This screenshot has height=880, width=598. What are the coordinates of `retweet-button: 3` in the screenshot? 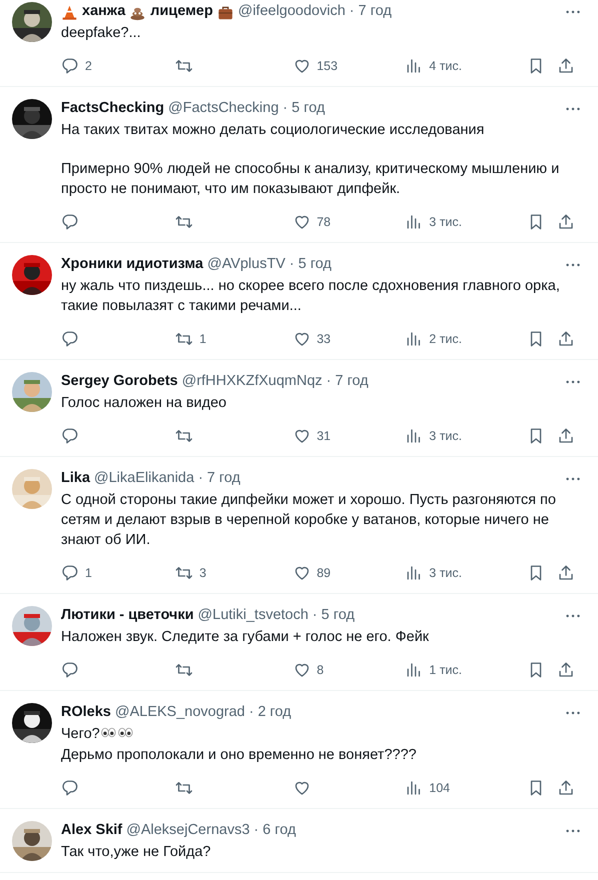 It's located at (234, 573).